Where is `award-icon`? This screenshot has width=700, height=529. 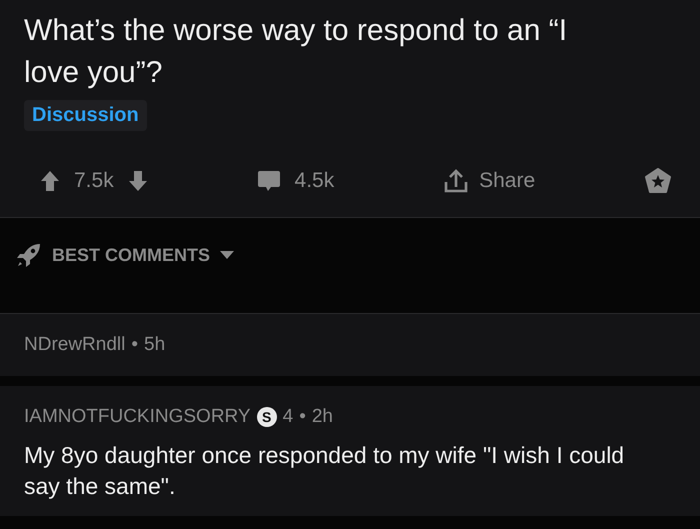
award-icon is located at coordinates (658, 181).